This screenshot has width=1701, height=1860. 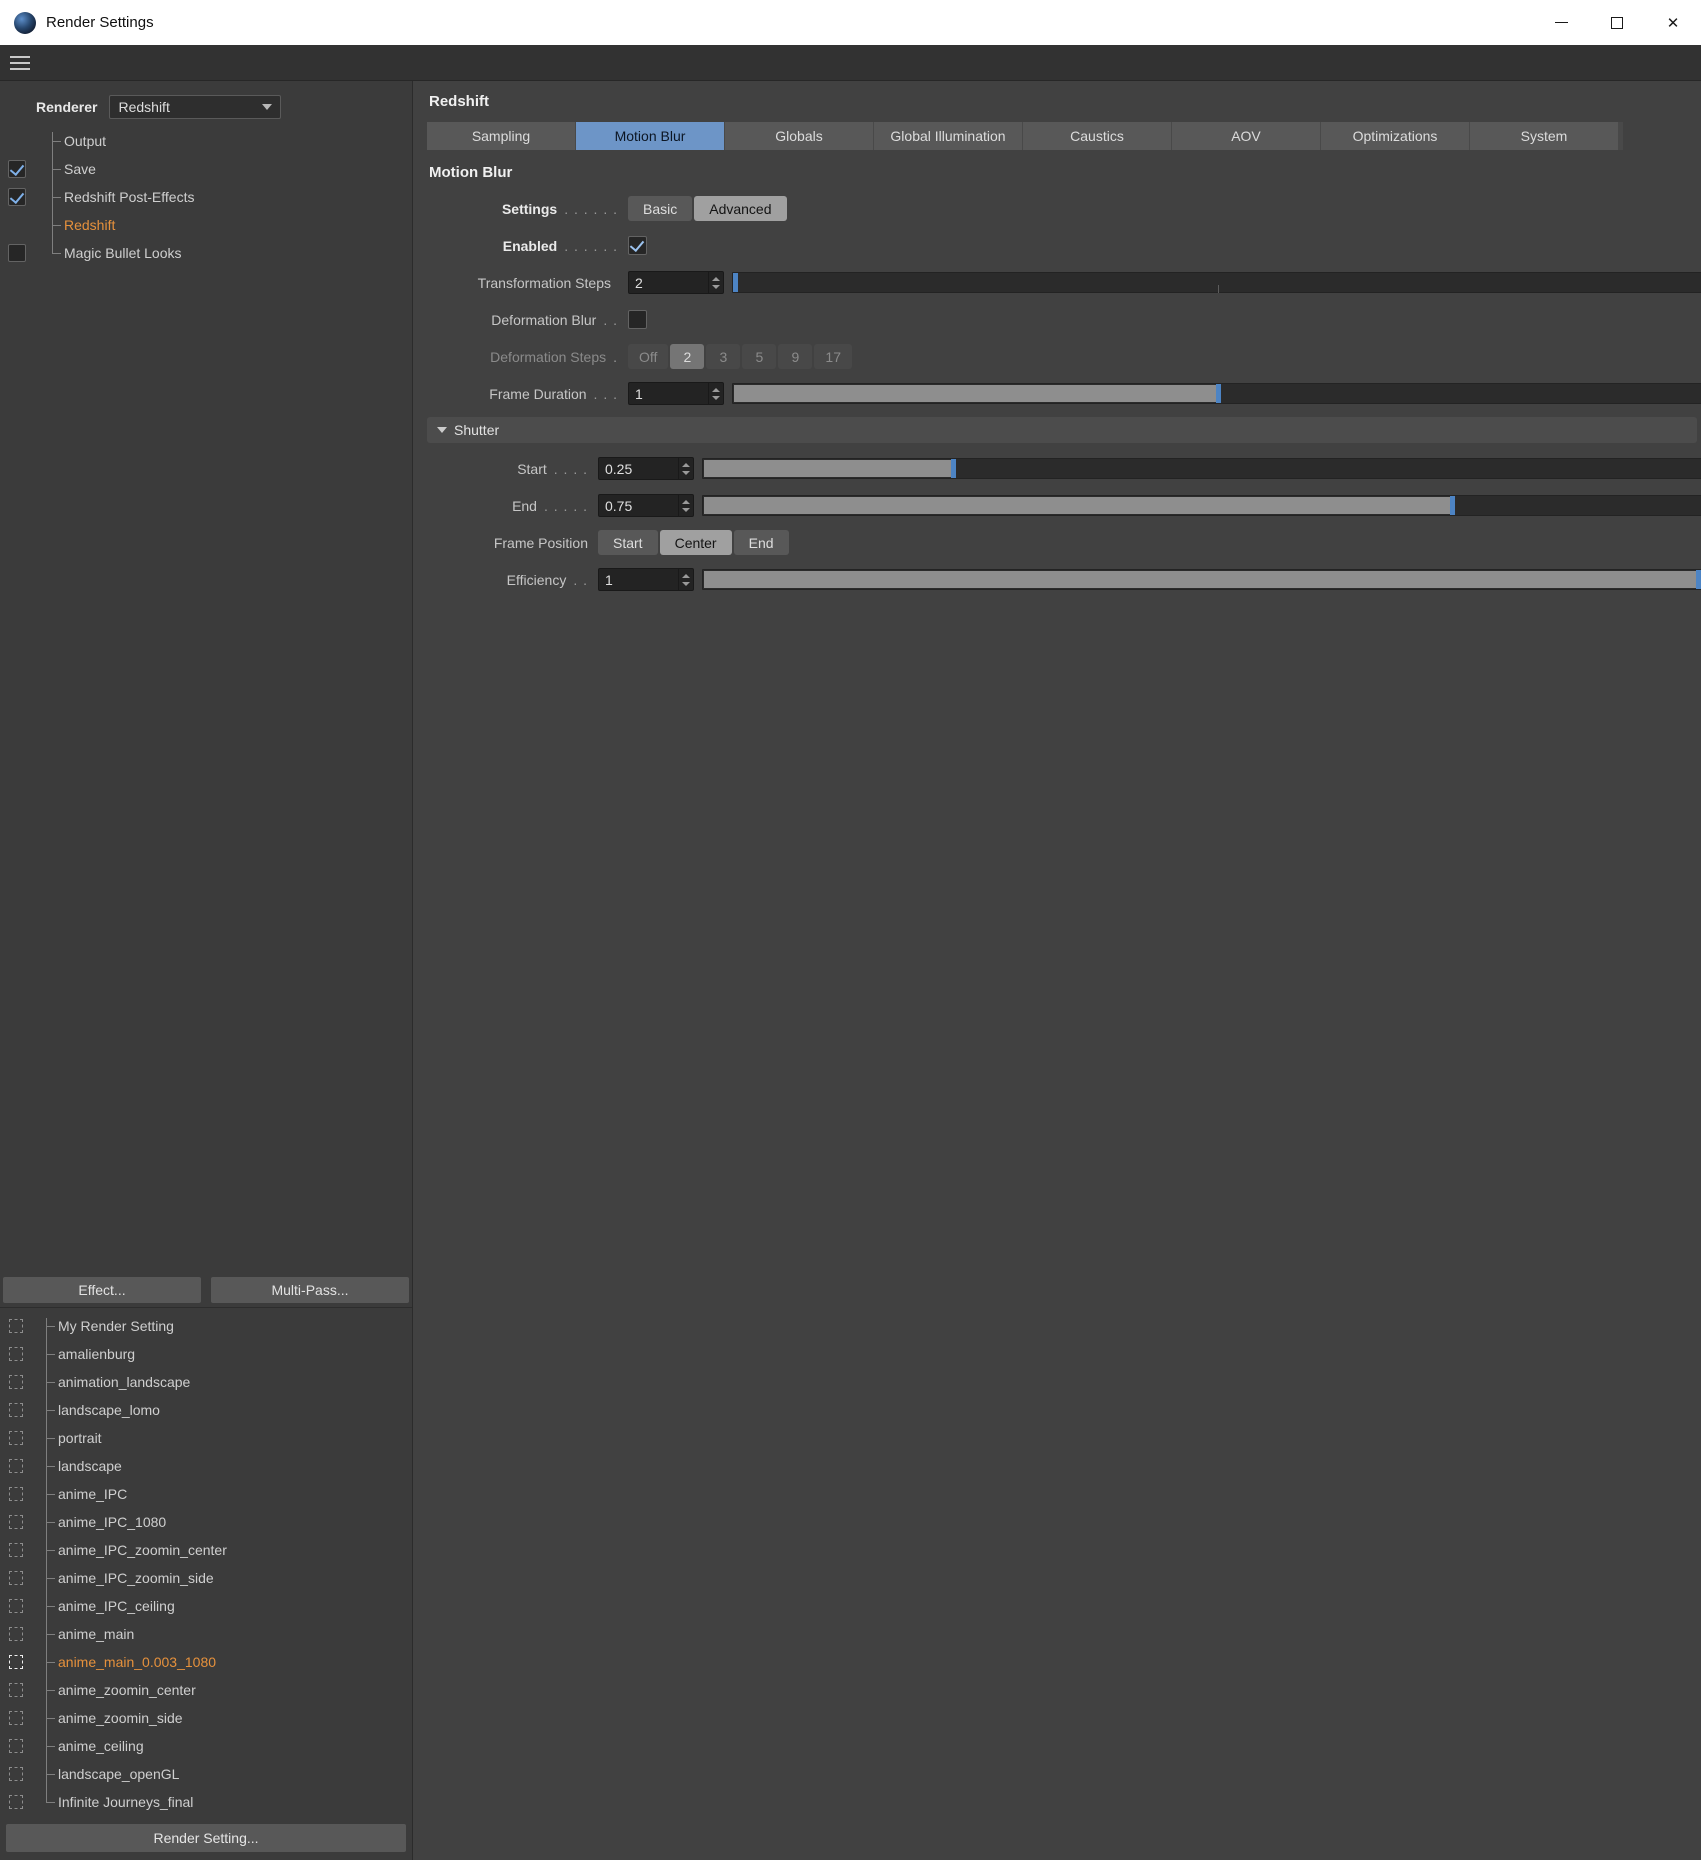 I want to click on menubar, so click(x=850, y=63).